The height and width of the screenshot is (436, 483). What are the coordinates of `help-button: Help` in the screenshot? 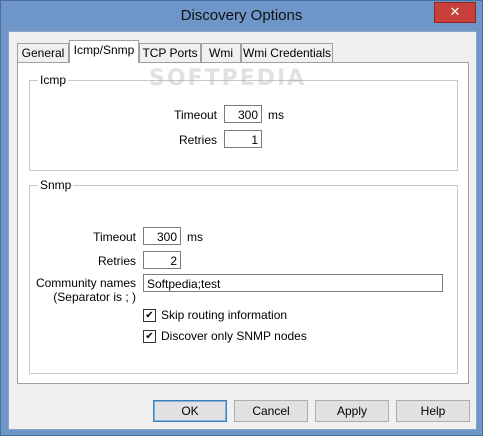 It's located at (433, 411).